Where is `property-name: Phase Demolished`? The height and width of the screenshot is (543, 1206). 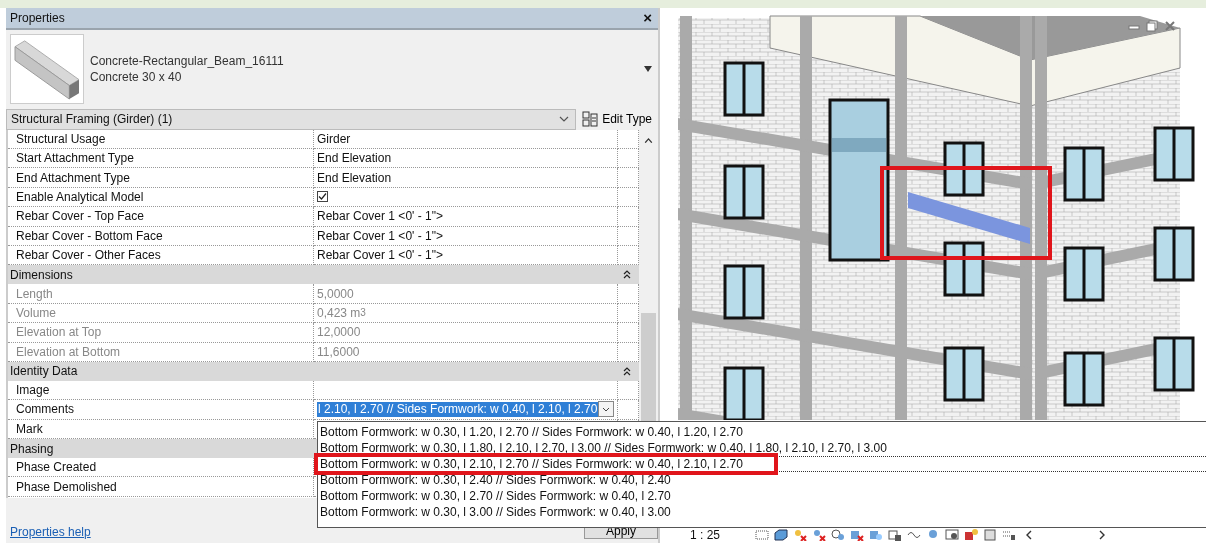 property-name: Phase Demolished is located at coordinates (161, 487).